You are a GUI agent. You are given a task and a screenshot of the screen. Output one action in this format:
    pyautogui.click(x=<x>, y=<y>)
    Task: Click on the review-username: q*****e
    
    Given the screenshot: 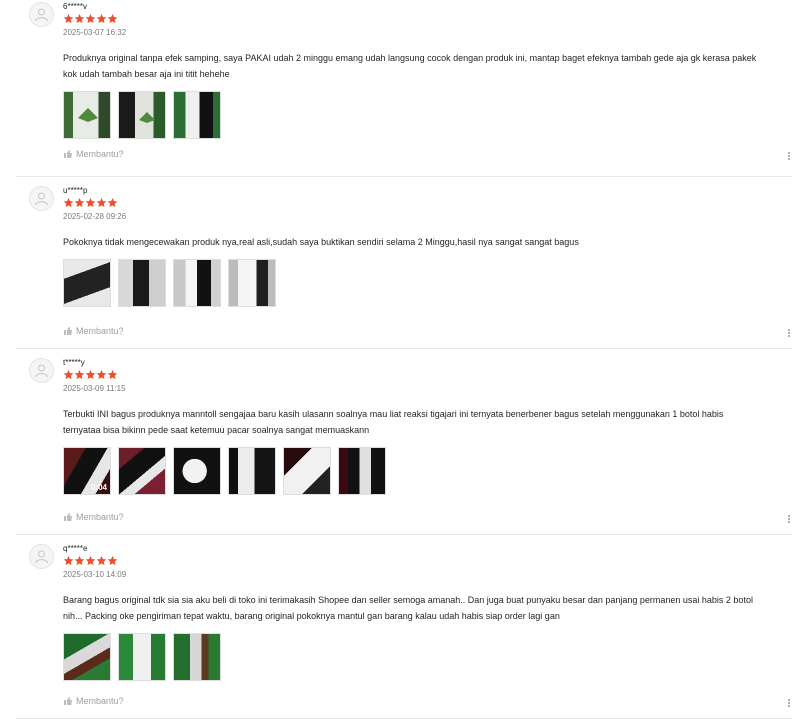 What is the action you would take?
    pyautogui.click(x=75, y=548)
    